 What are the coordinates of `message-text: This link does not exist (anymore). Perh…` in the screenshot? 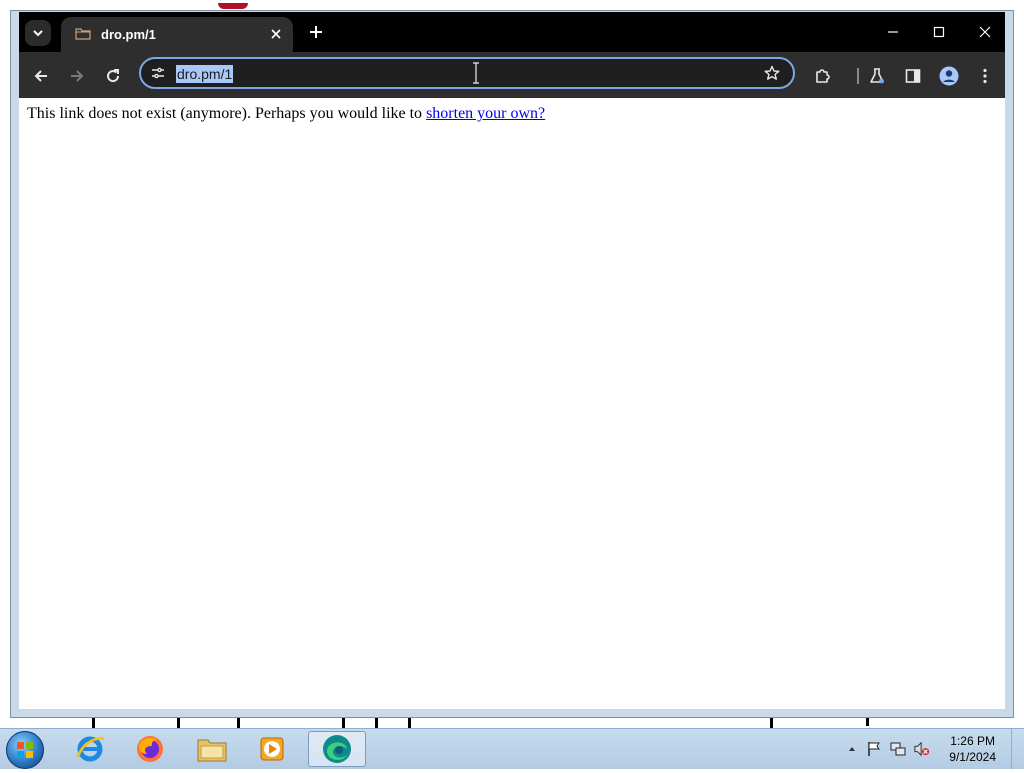 It's located at (227, 113).